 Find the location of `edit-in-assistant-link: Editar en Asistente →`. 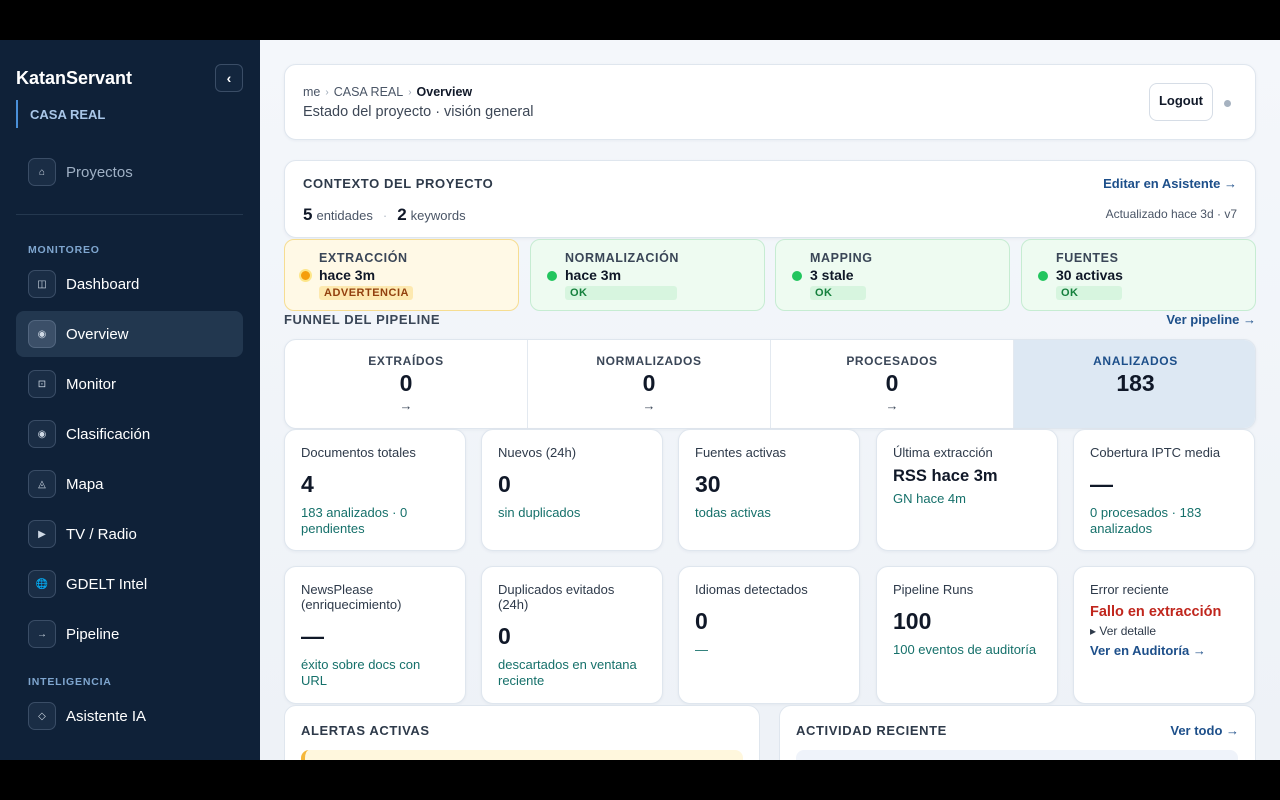

edit-in-assistant-link: Editar en Asistente → is located at coordinates (1170, 183).